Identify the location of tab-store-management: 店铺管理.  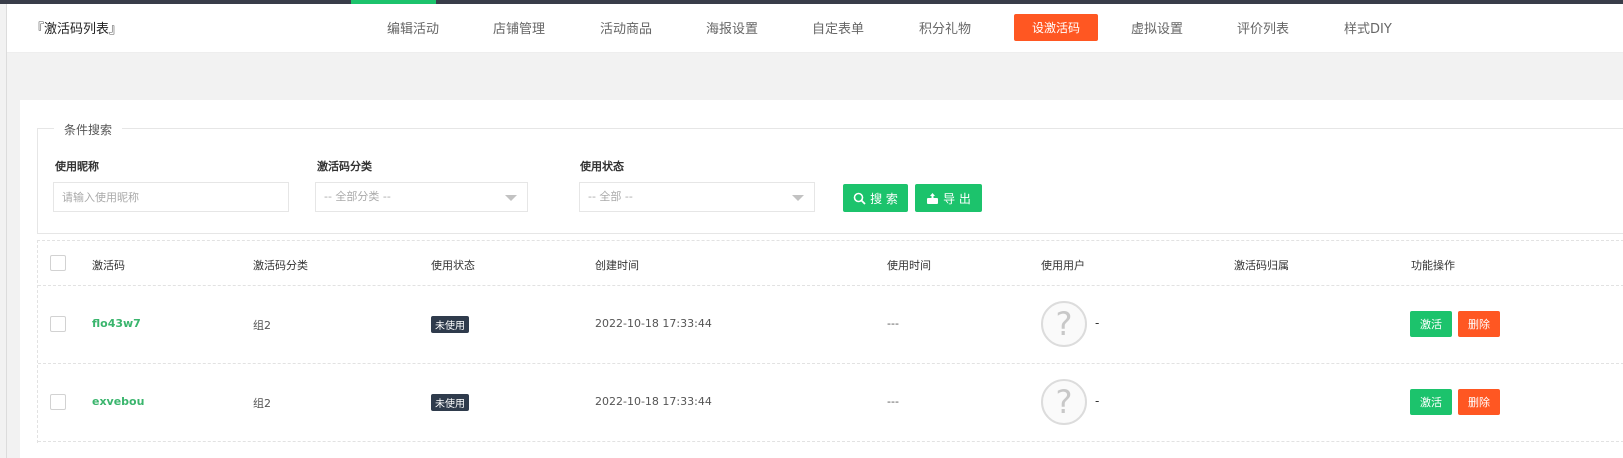
(519, 27).